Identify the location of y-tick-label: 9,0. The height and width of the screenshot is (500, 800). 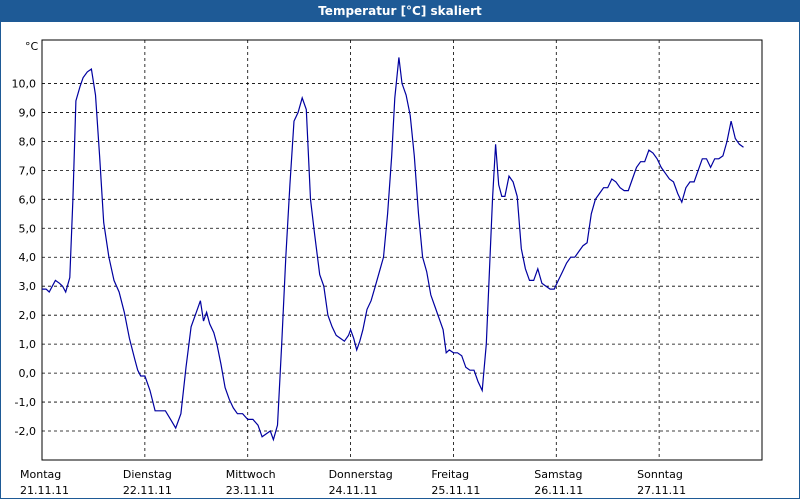
(28, 112).